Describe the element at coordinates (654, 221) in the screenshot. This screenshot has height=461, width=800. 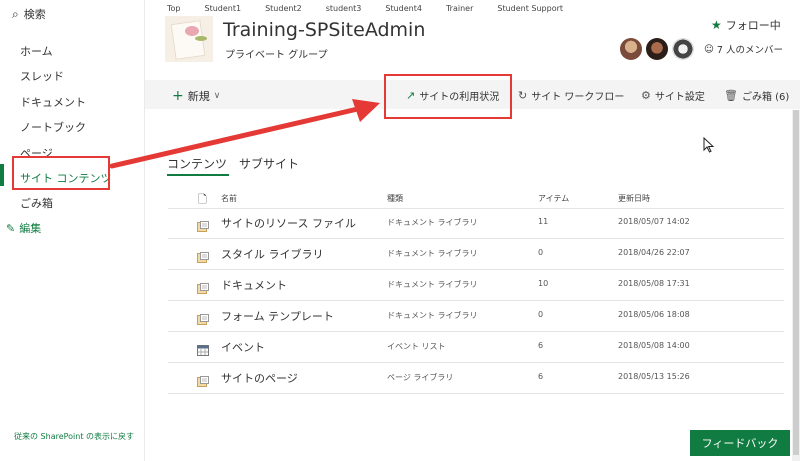
I see `list-item-modified: 2018/05/07 14:02` at that location.